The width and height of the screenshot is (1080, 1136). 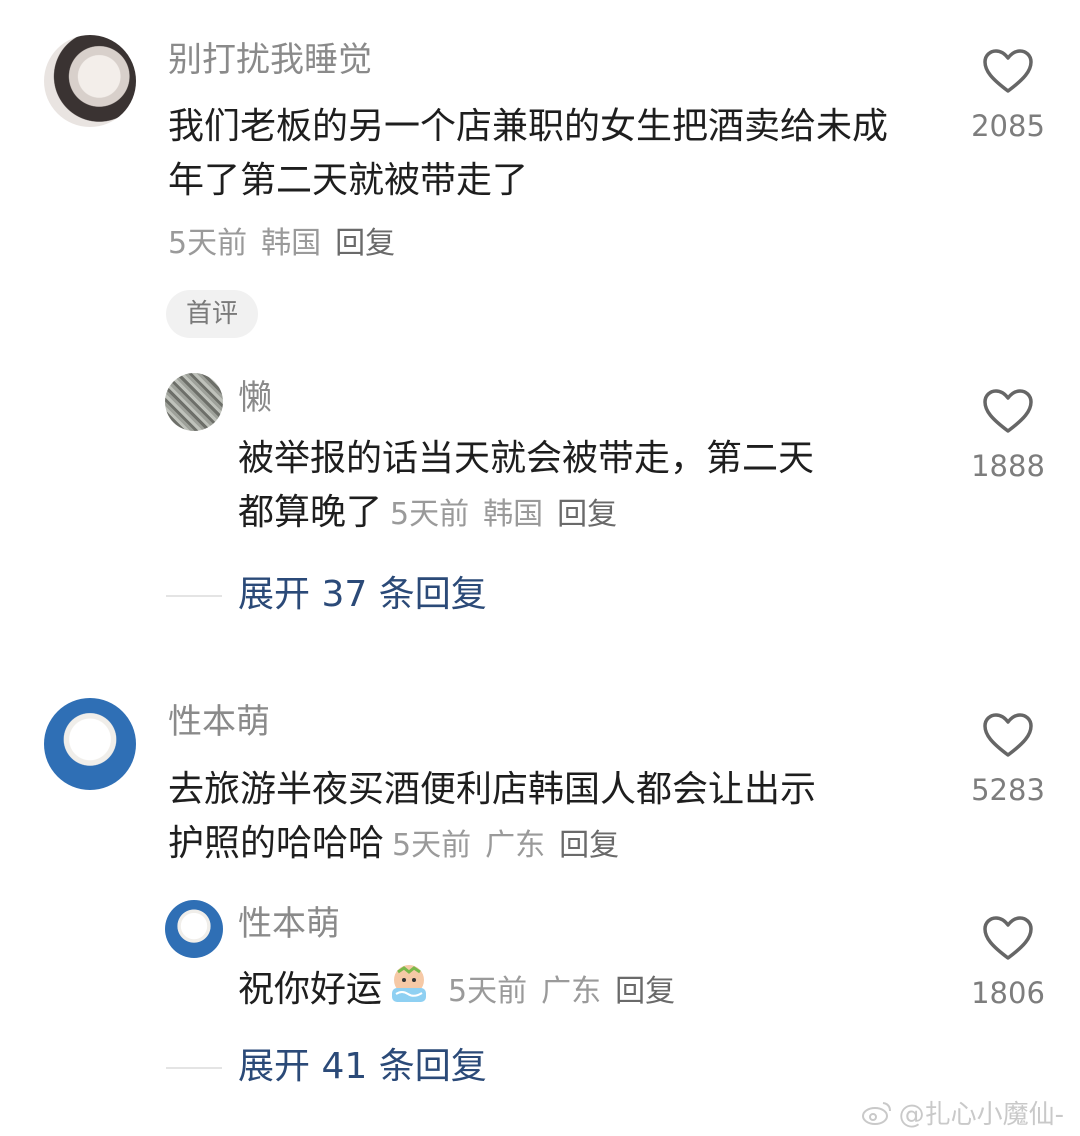 I want to click on comment-username: 别打扰我睡觉, so click(x=270, y=60).